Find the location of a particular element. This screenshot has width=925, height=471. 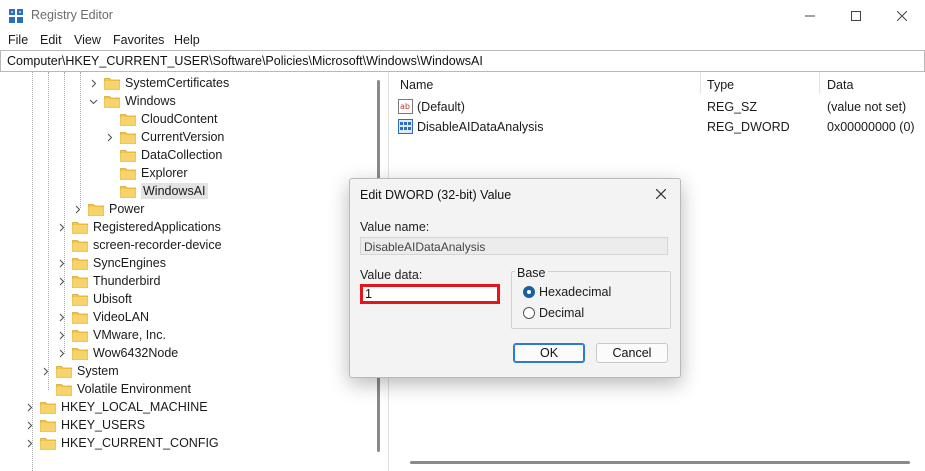

tree-item-label: SyncEngines is located at coordinates (129, 263).